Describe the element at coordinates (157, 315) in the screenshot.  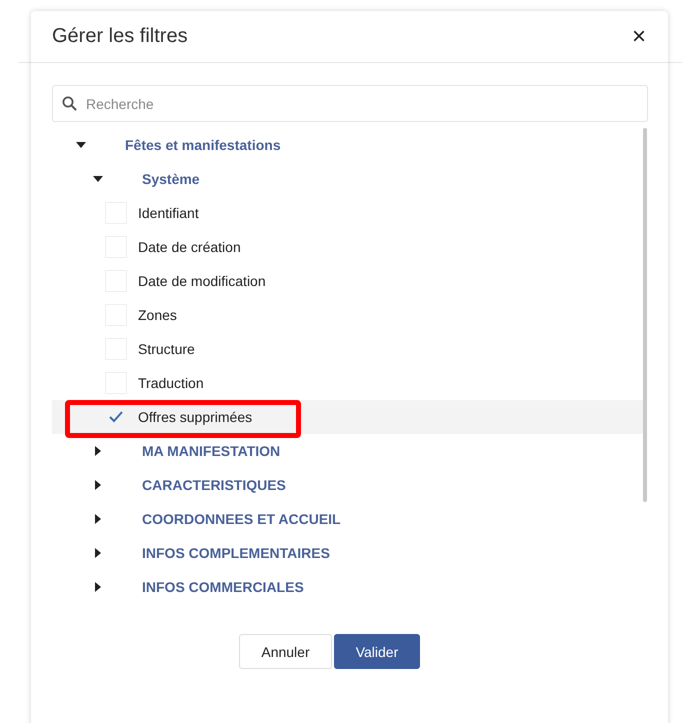
I see `field-label: Zones` at that location.